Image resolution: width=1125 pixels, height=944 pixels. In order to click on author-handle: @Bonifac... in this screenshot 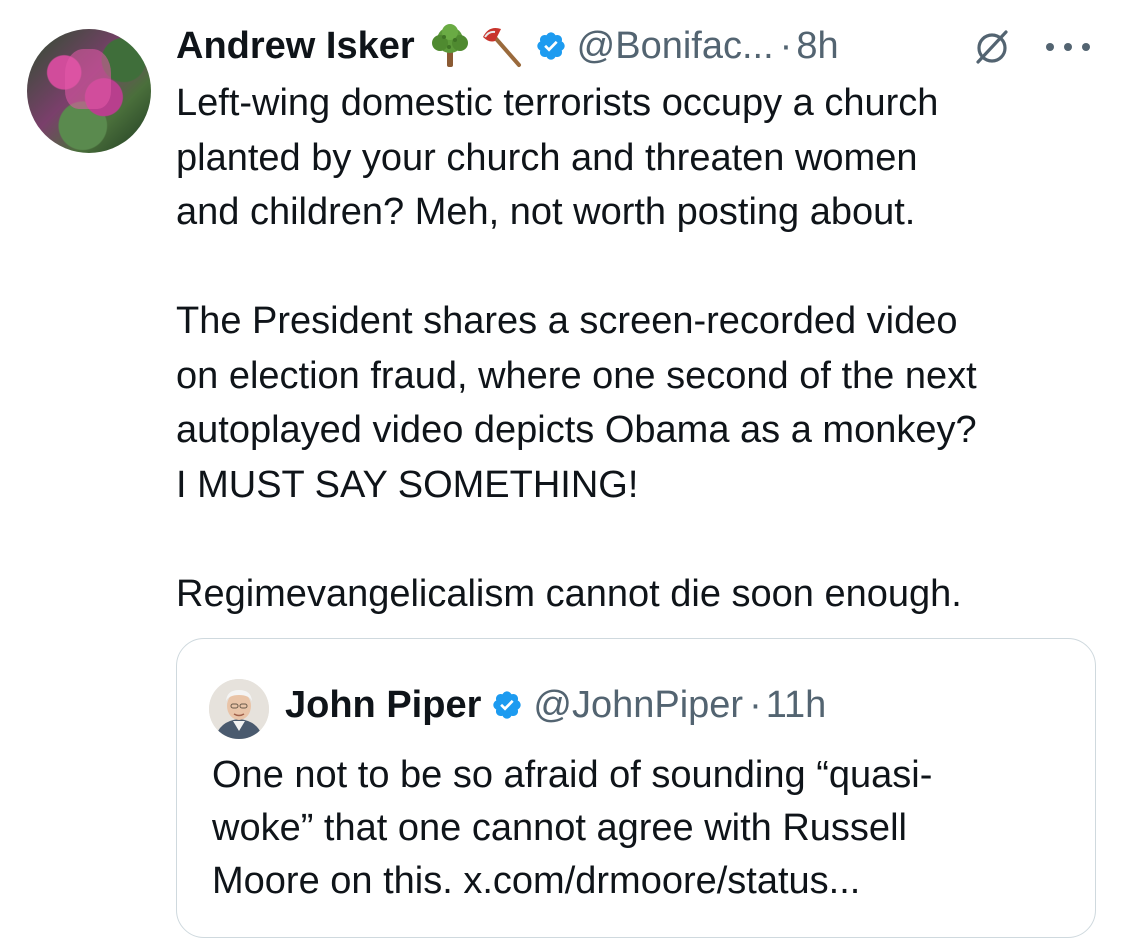, I will do `click(675, 46)`.